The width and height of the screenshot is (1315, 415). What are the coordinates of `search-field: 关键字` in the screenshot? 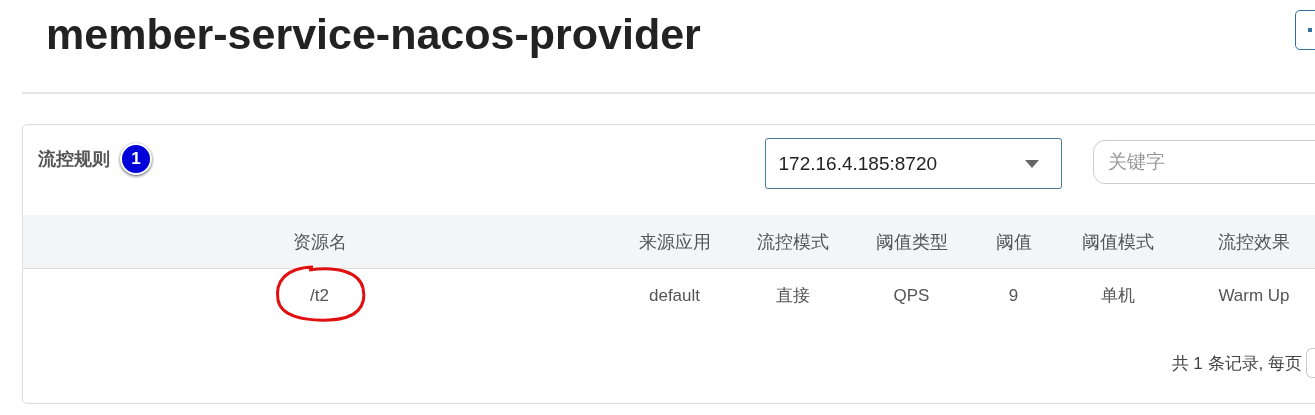 It's located at (1204, 162).